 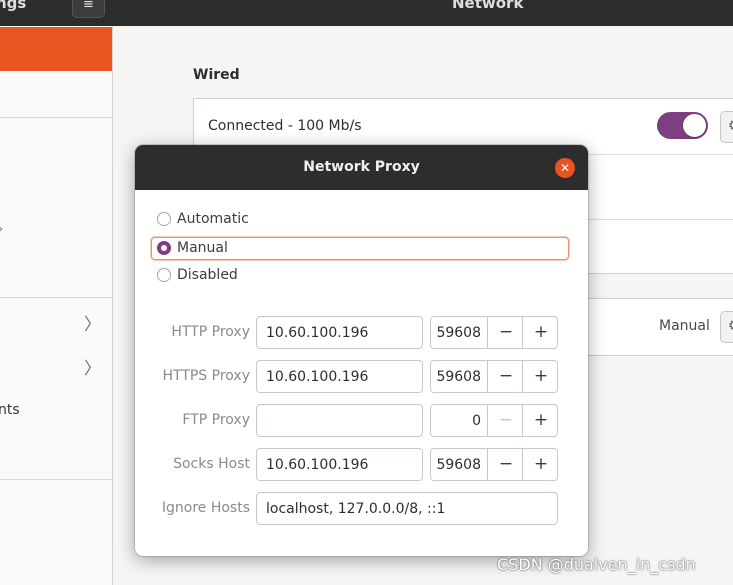 I want to click on ftp-proxy-label: FTP Proxy, so click(x=216, y=420).